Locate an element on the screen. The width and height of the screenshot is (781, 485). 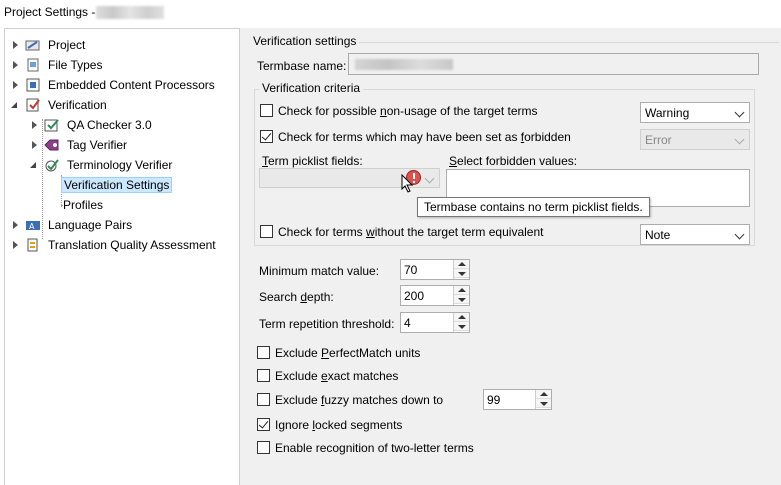
without-equivalent-severity-value: Note is located at coordinates (658, 234).